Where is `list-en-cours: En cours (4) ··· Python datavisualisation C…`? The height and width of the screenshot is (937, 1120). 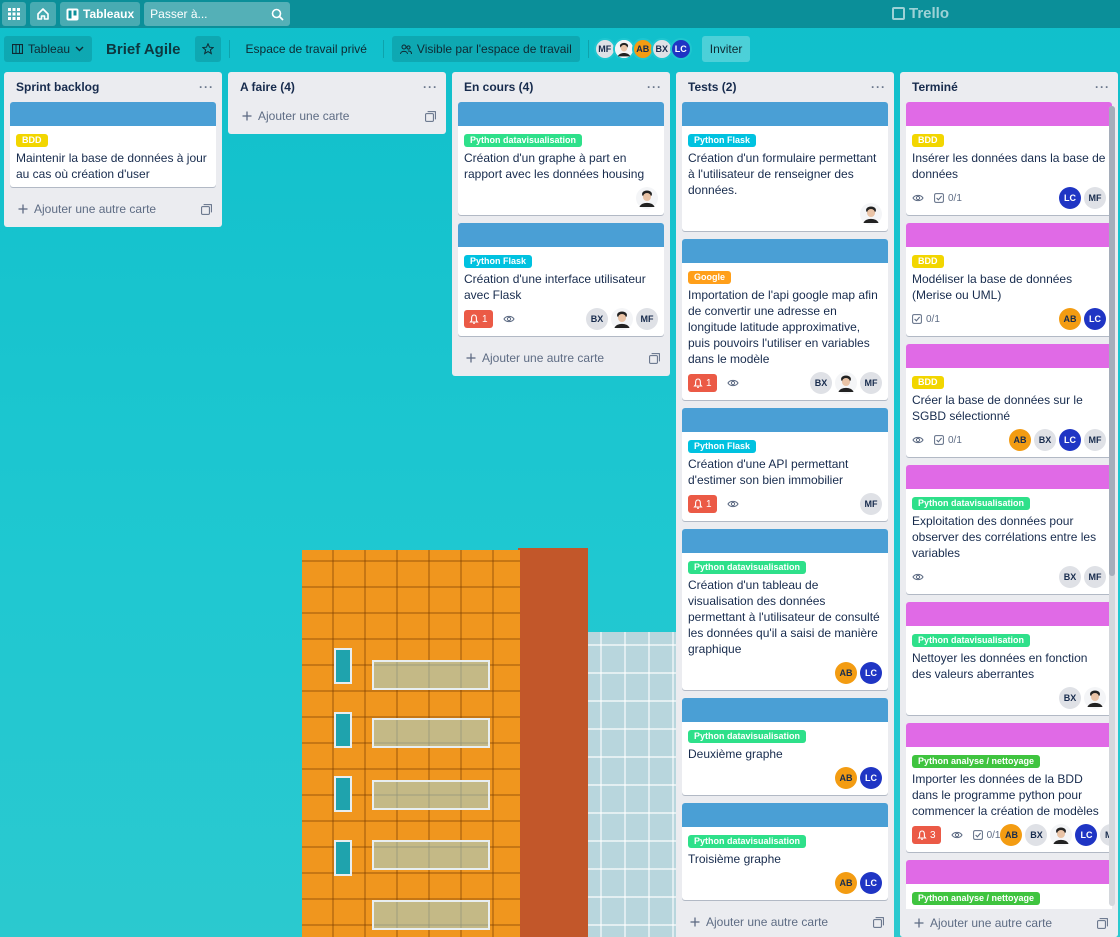 list-en-cours: En cours (4) ··· Python datavisualisation C… is located at coordinates (561, 224).